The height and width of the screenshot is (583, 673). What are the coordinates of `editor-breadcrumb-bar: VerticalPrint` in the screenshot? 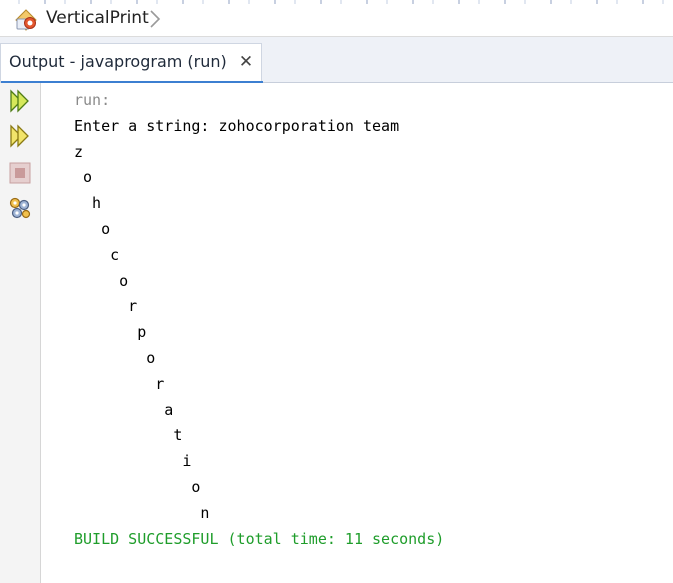 It's located at (336, 18).